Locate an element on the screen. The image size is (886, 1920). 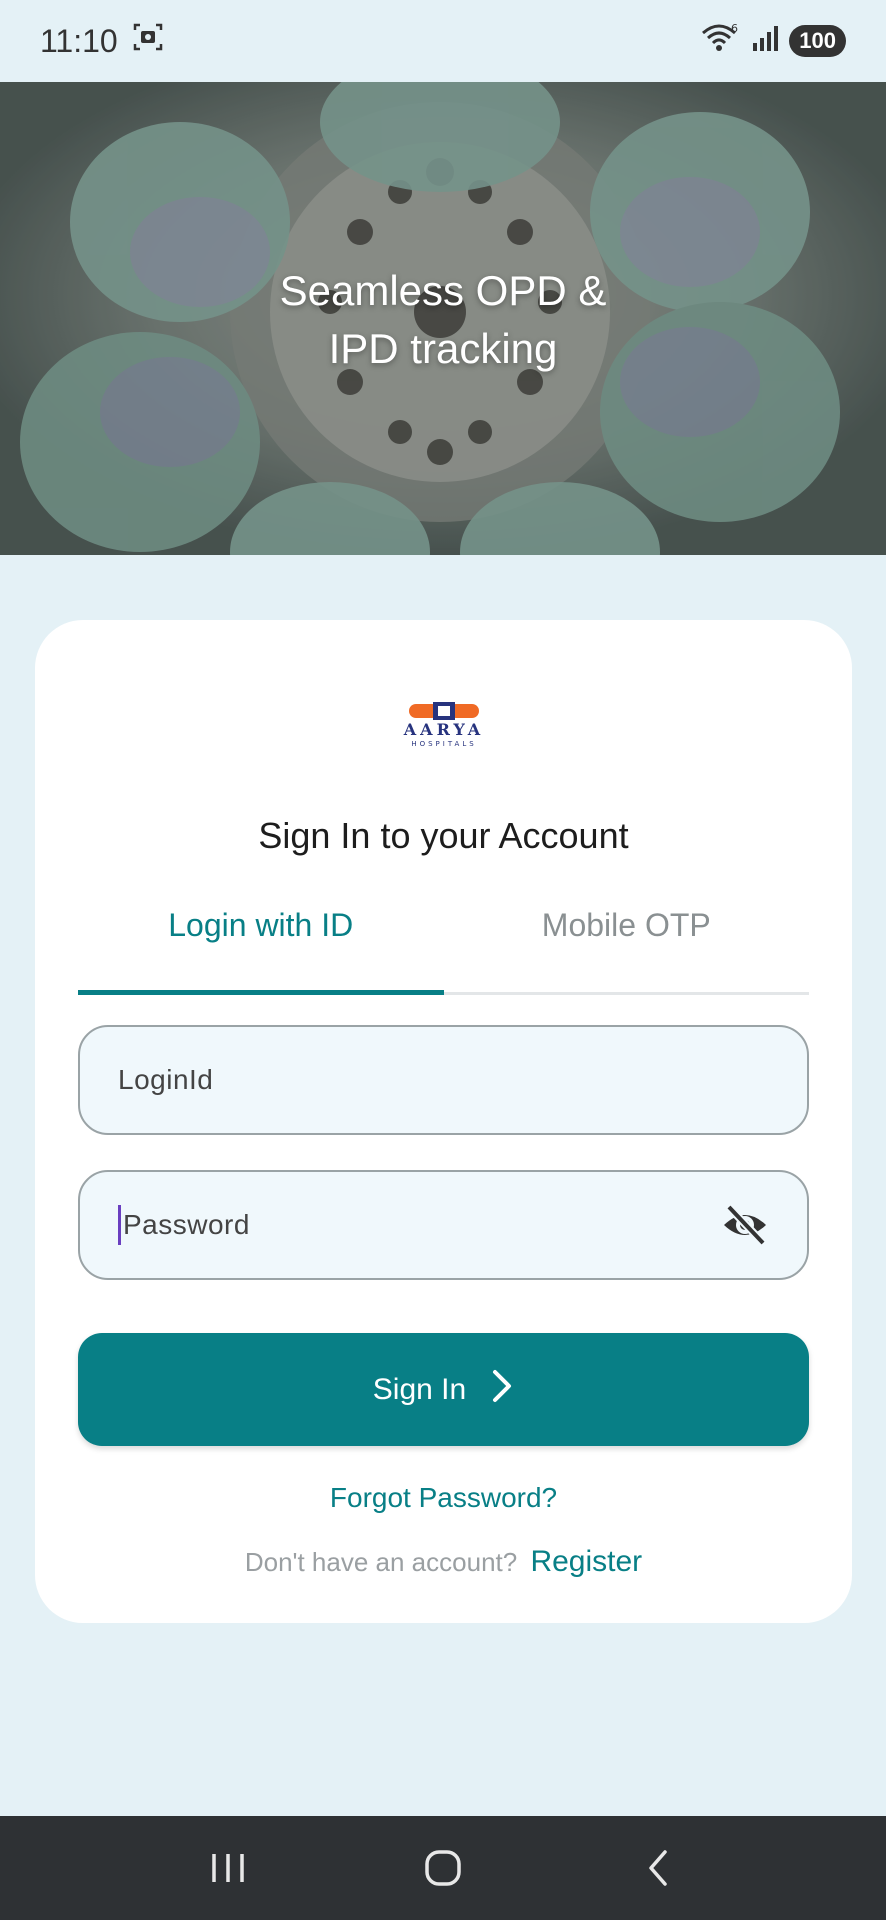
password-input is located at coordinates (422, 1225).